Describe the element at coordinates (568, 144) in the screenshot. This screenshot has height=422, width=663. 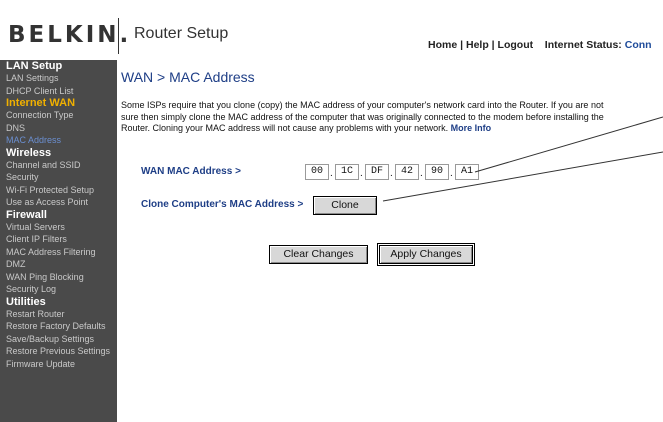
I see `callout-line-mac` at that location.